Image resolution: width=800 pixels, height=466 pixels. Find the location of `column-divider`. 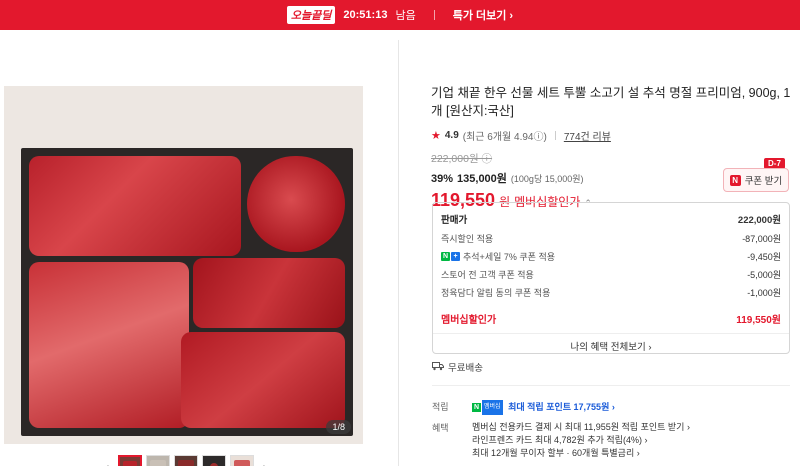

column-divider is located at coordinates (398, 253).